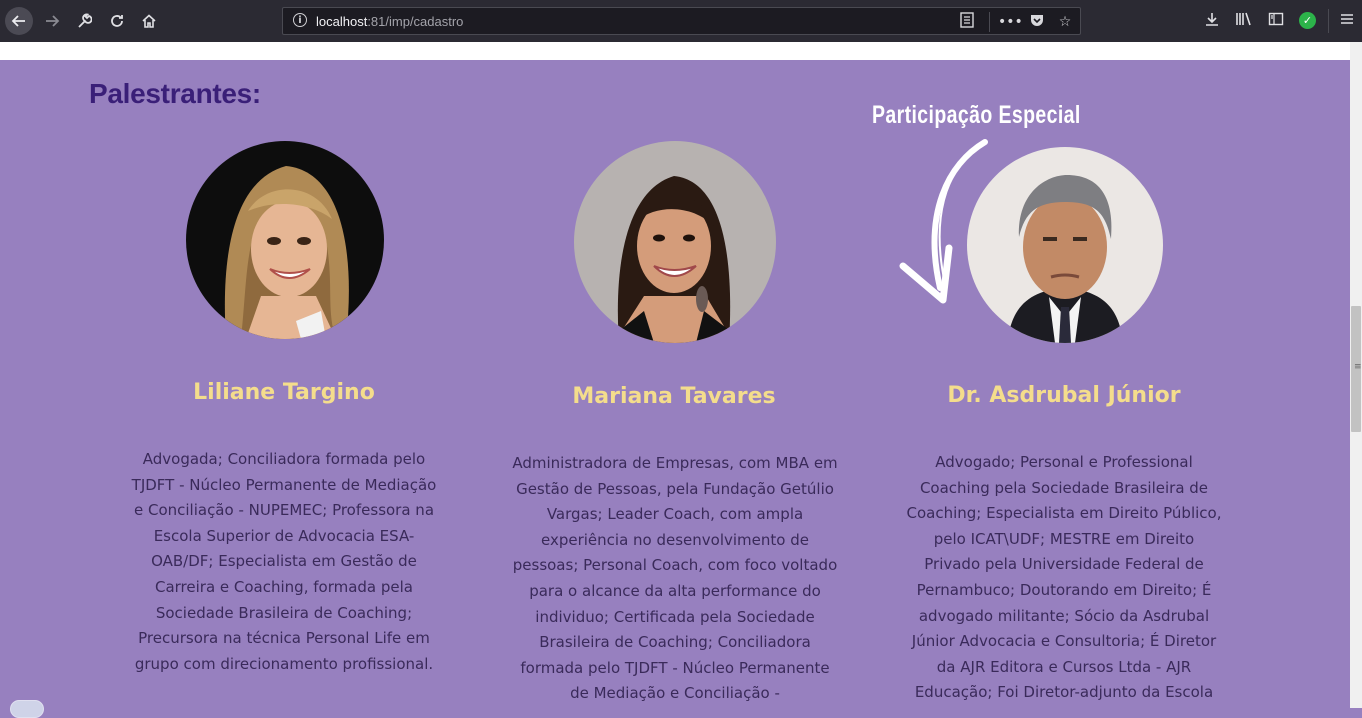 This screenshot has width=1362, height=718. Describe the element at coordinates (976, 115) in the screenshot. I see `special-participation-label: Participação Especial` at that location.